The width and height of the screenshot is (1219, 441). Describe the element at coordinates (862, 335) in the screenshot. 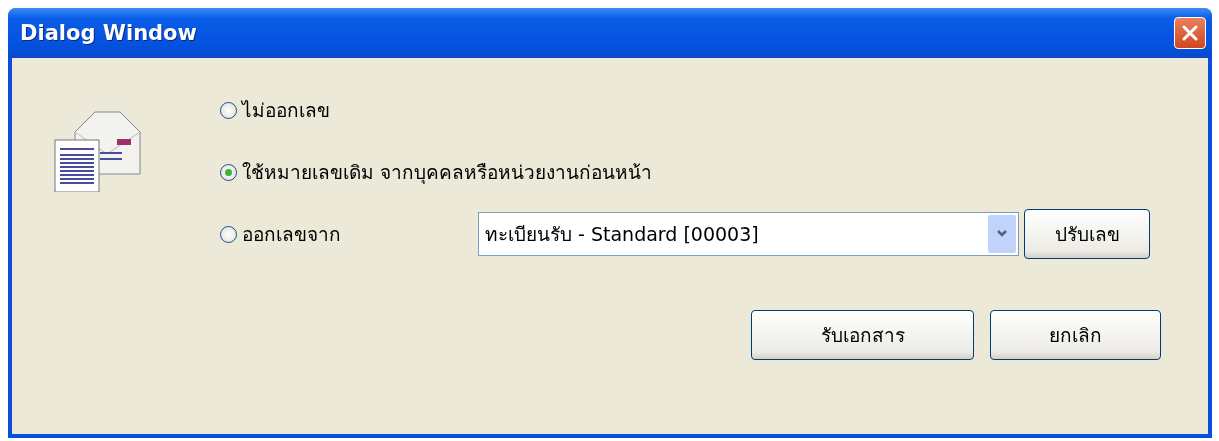

I see `receive-button: รับเอกสาร` at that location.